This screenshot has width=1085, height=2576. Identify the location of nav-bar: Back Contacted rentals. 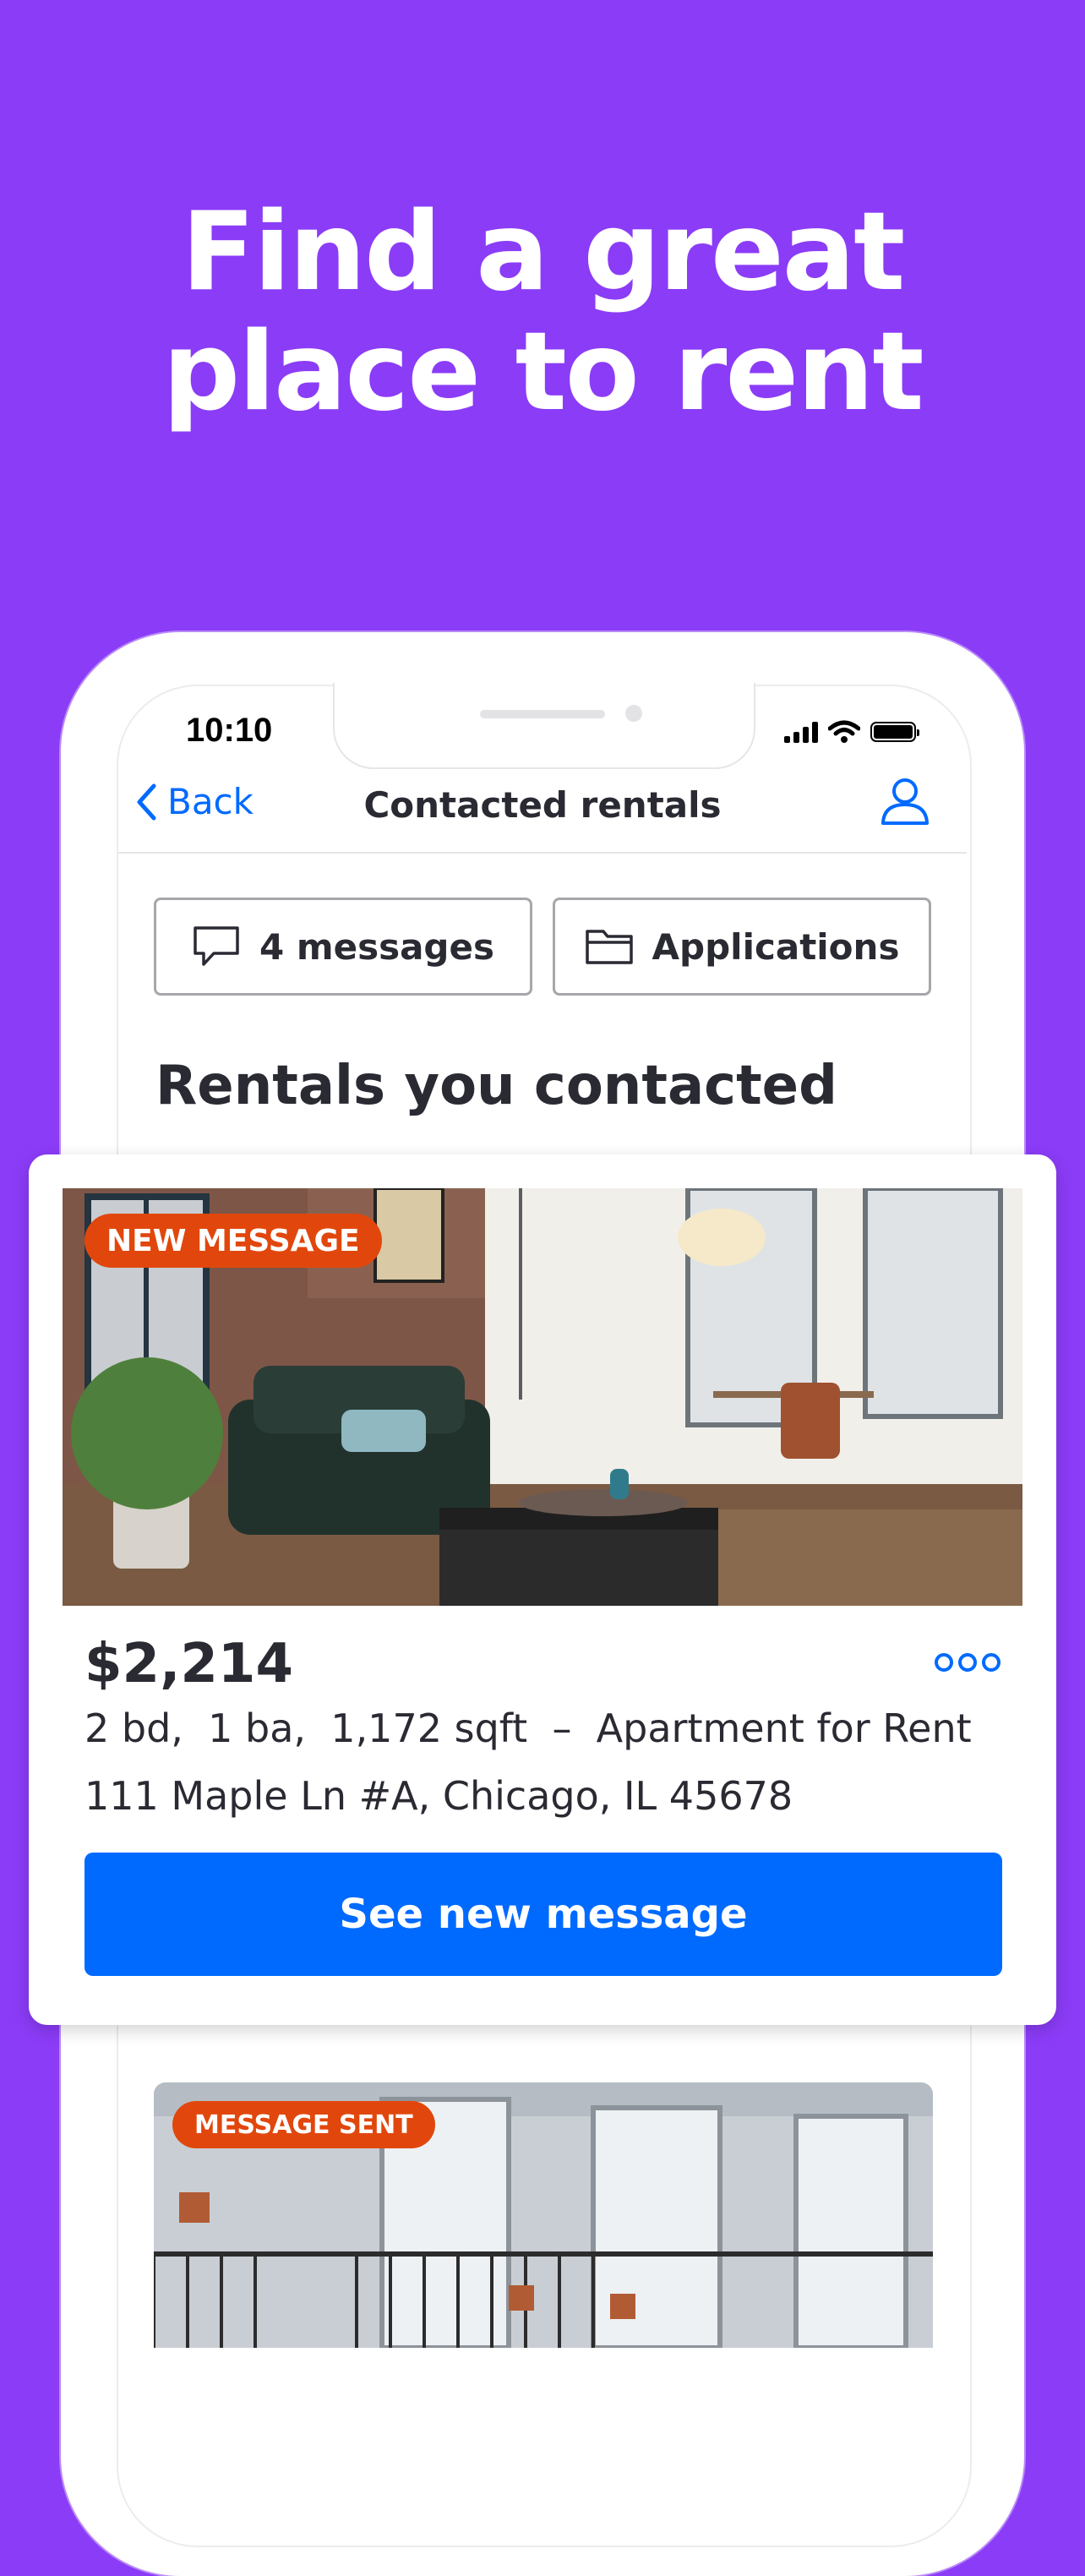
(542, 811).